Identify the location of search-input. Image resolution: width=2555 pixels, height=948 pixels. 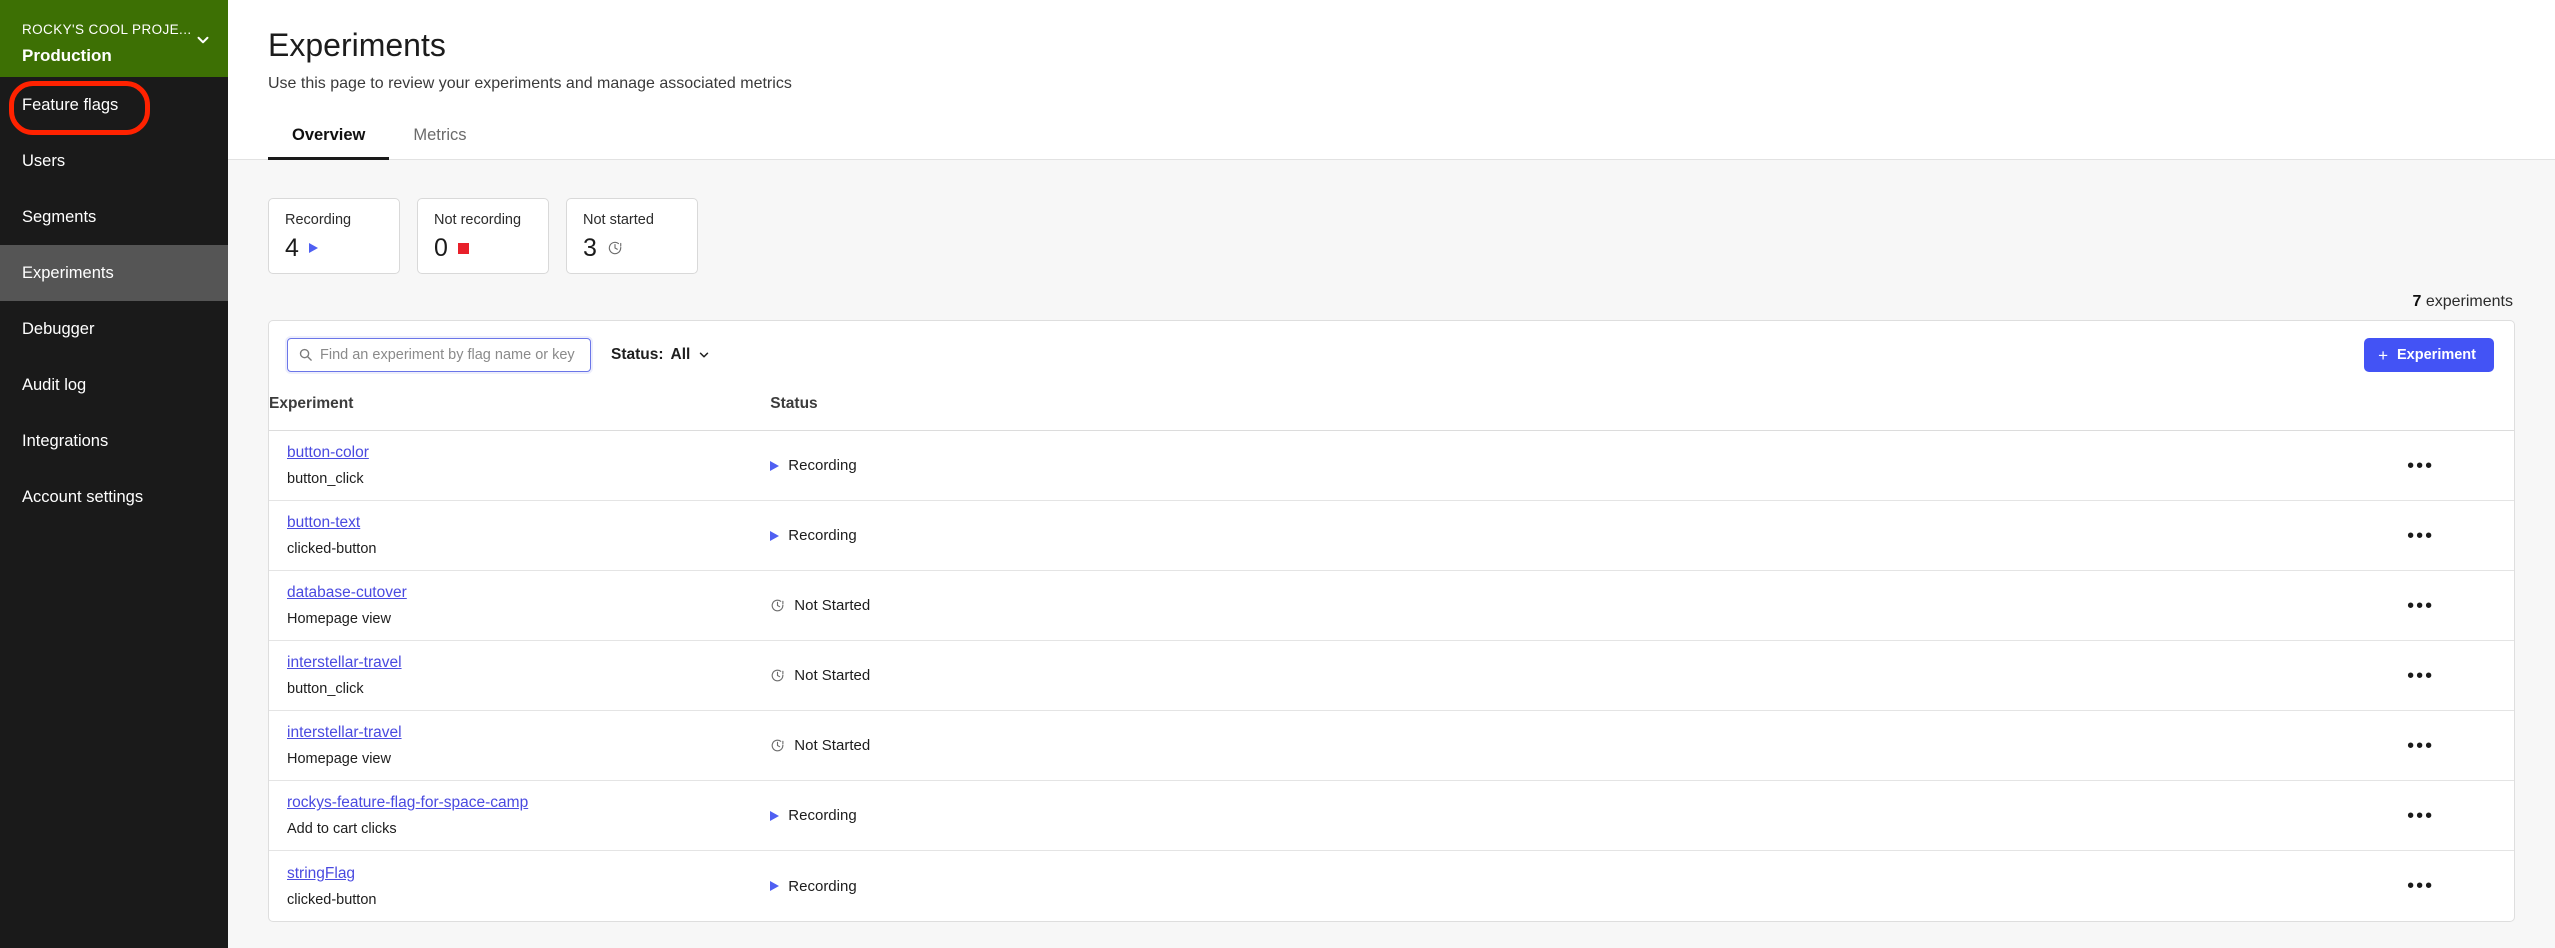
(439, 355).